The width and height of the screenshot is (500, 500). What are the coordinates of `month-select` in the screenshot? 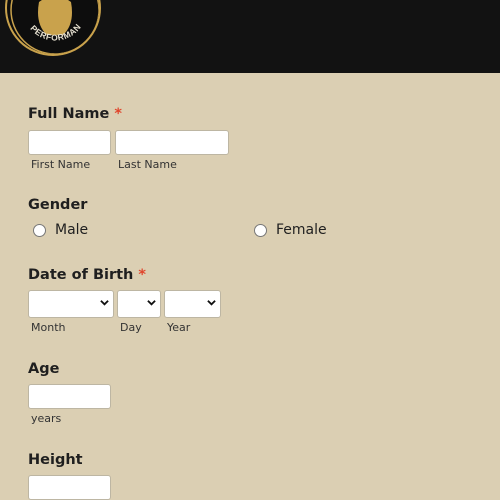 It's located at (71, 304).